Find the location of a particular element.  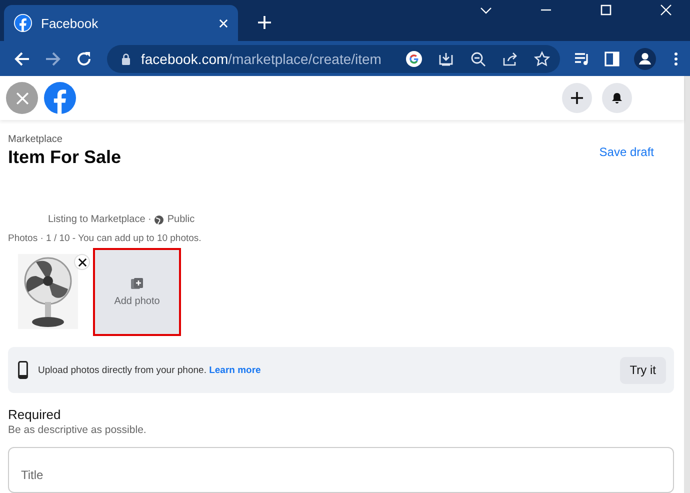

media-control-icon is located at coordinates (582, 58).